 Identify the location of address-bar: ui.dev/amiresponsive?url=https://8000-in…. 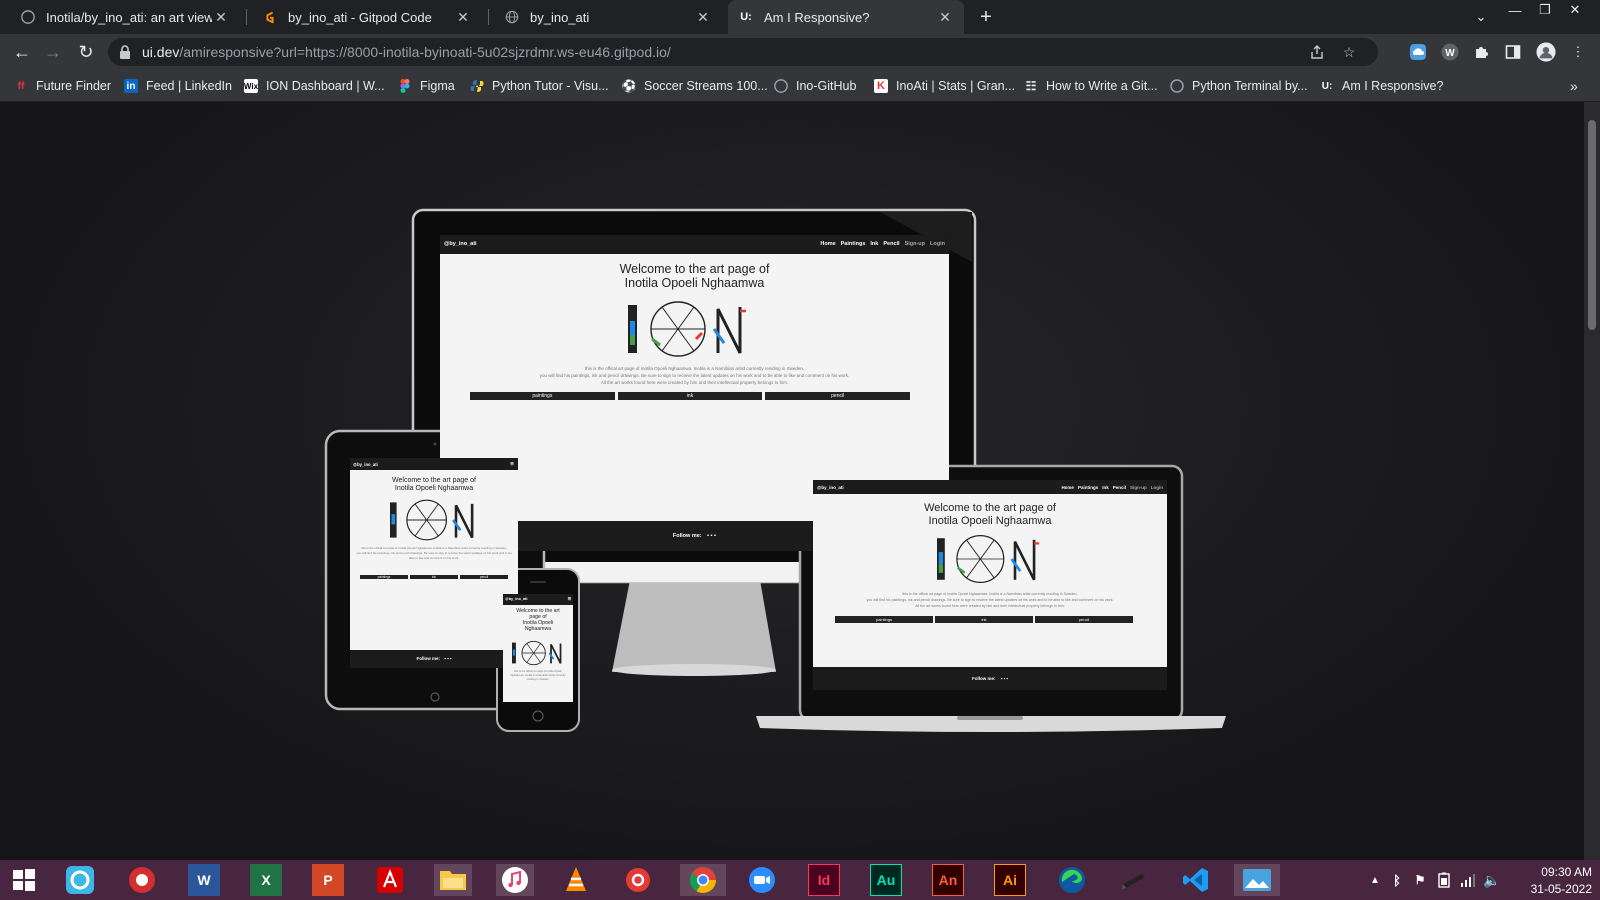
(743, 52).